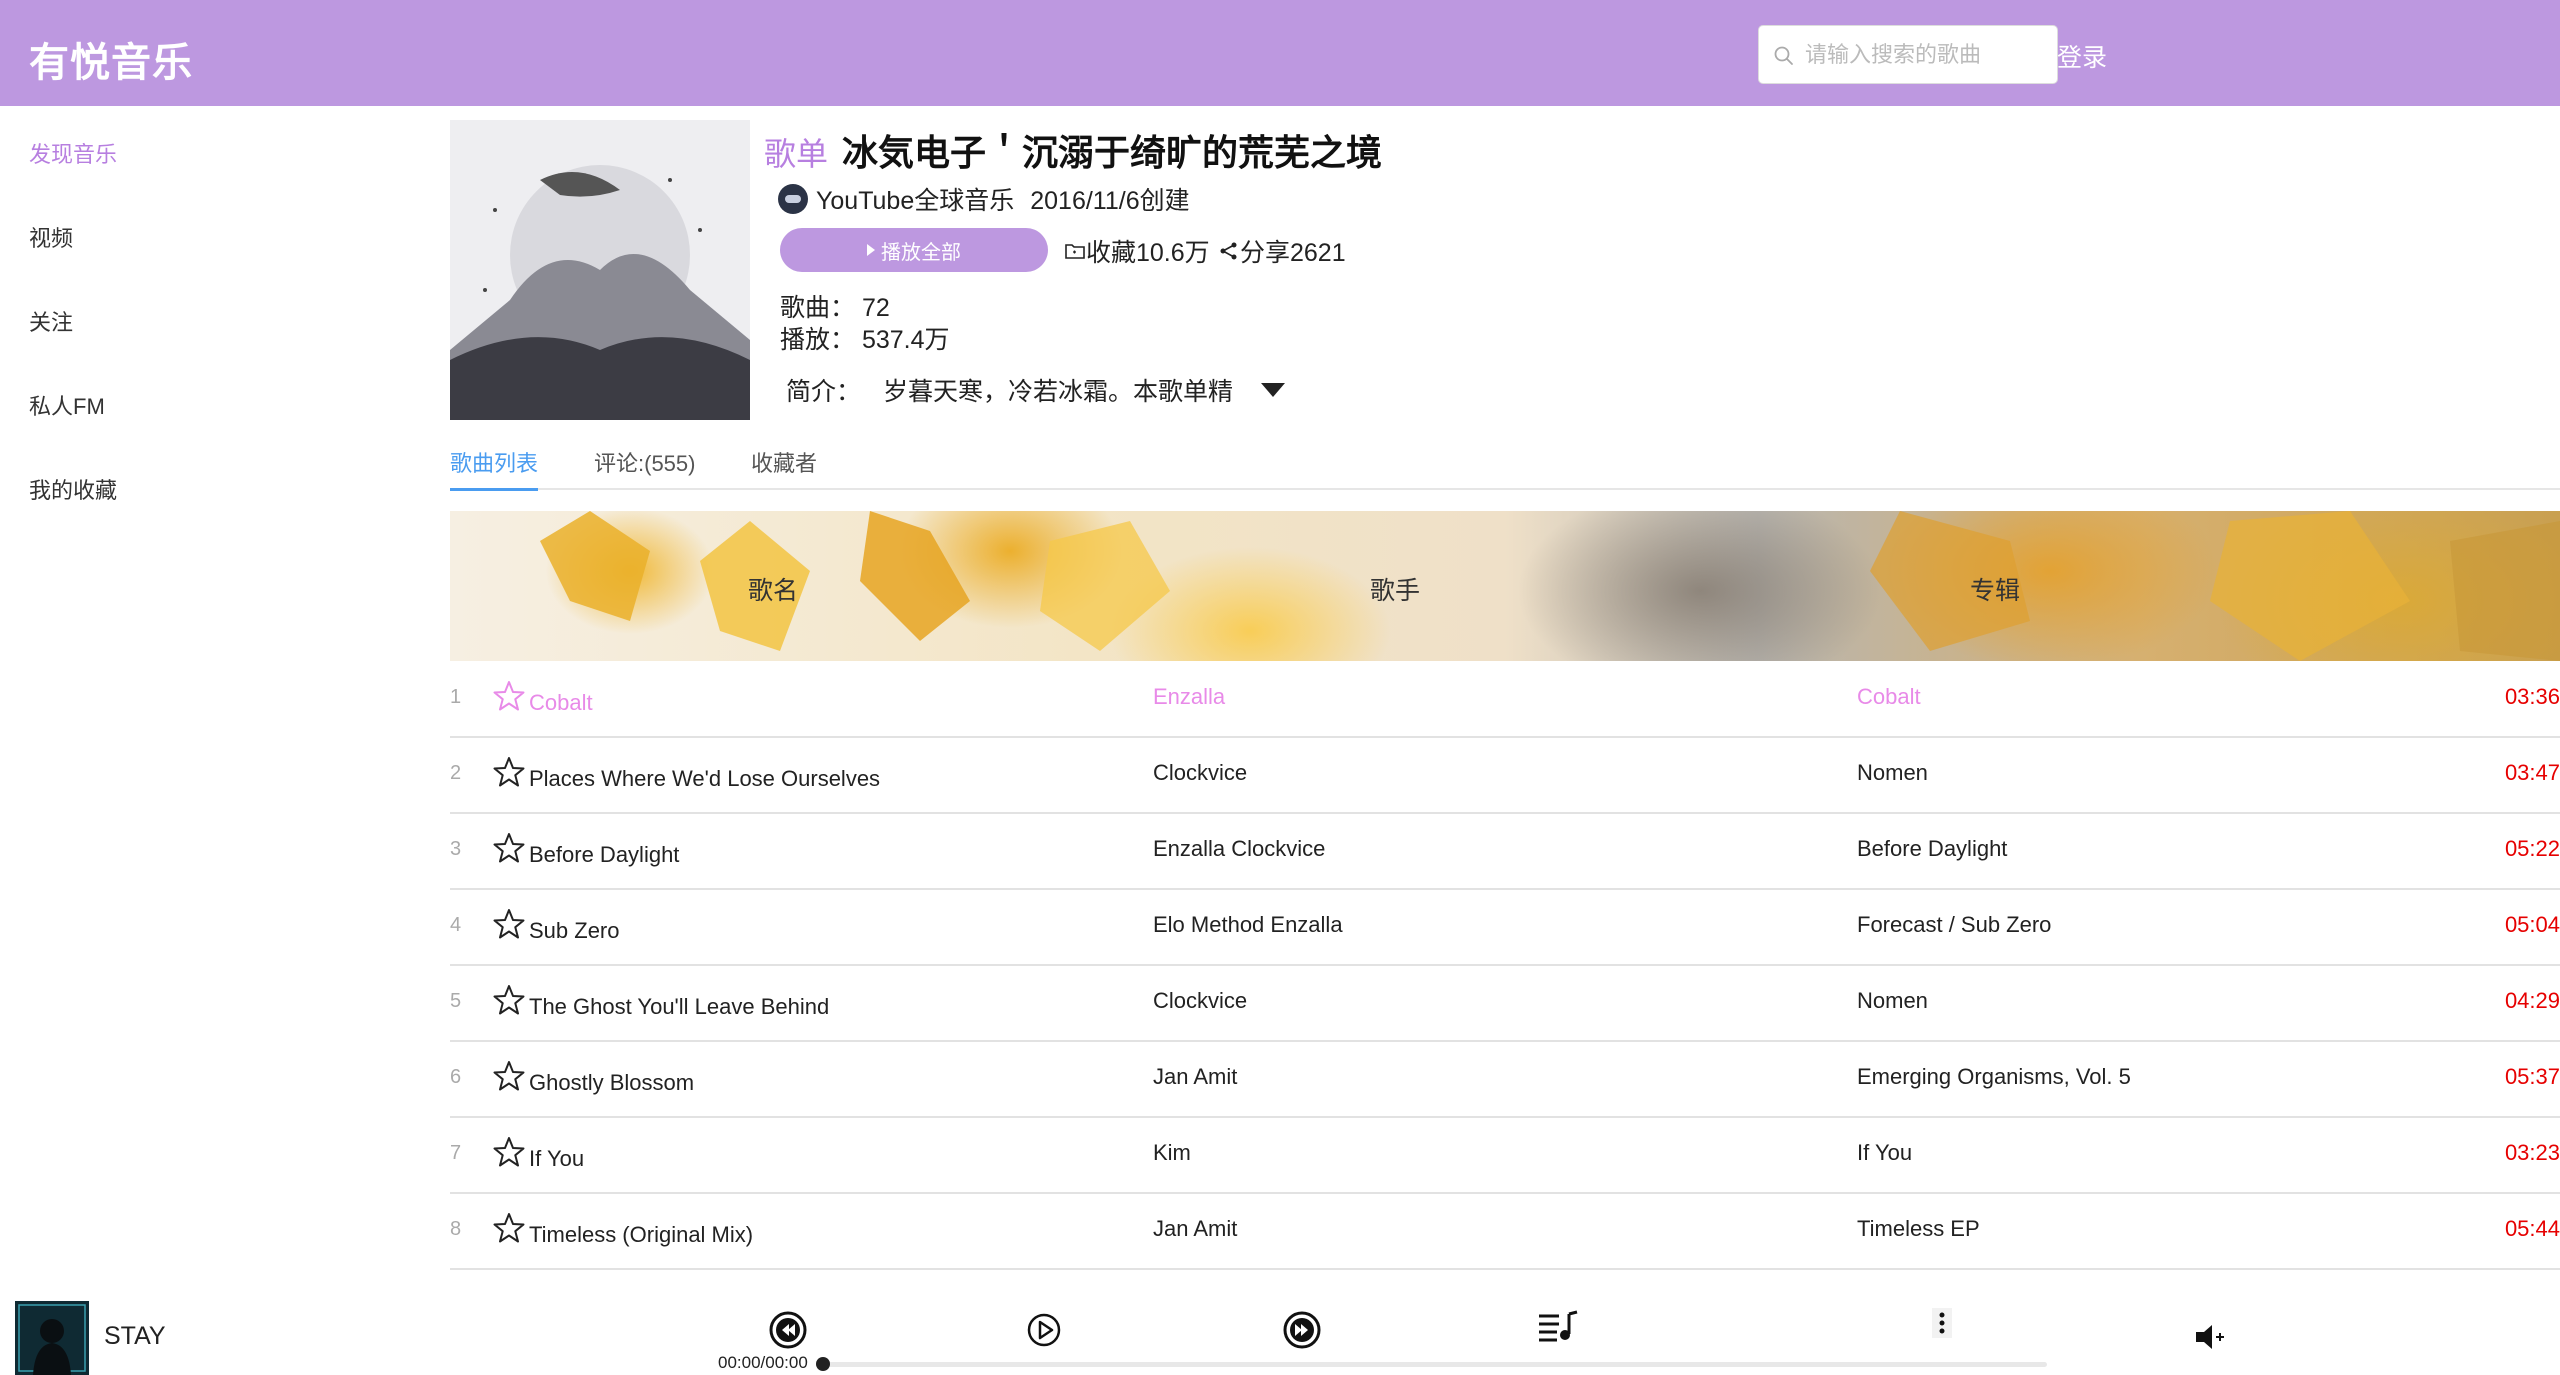 The height and width of the screenshot is (1375, 2560). What do you see at coordinates (1280, 53) in the screenshot?
I see `top-header: 有悦音乐 登录` at bounding box center [1280, 53].